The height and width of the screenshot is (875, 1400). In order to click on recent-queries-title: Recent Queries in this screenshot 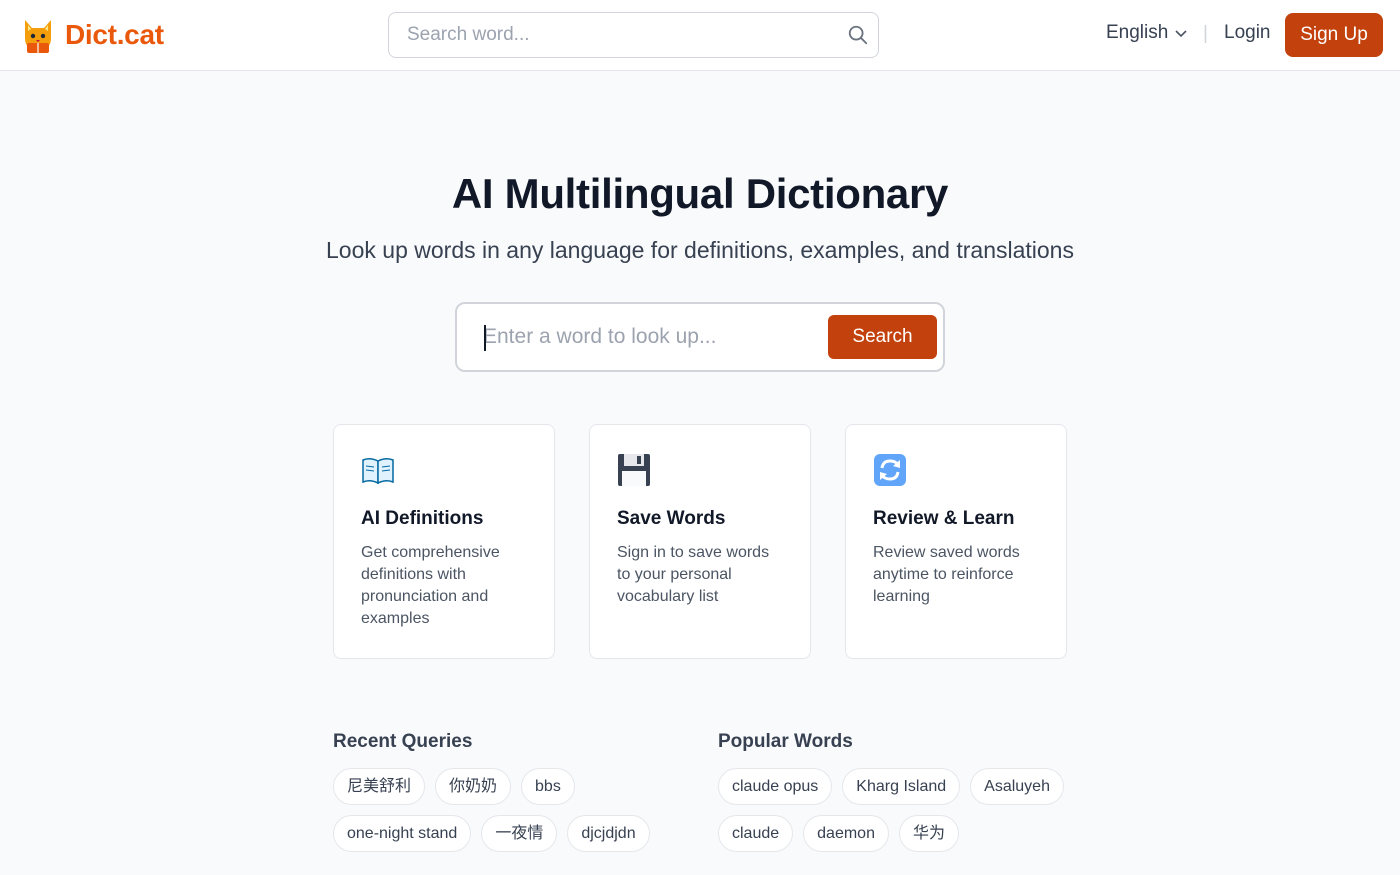, I will do `click(403, 741)`.